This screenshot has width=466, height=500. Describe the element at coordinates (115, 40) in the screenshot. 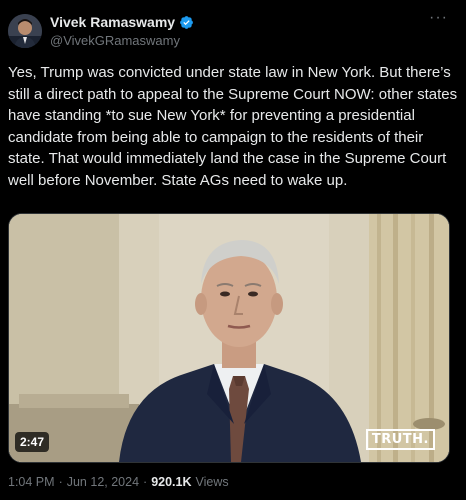

I see `author-handle: @VivekGRamaswamy` at that location.